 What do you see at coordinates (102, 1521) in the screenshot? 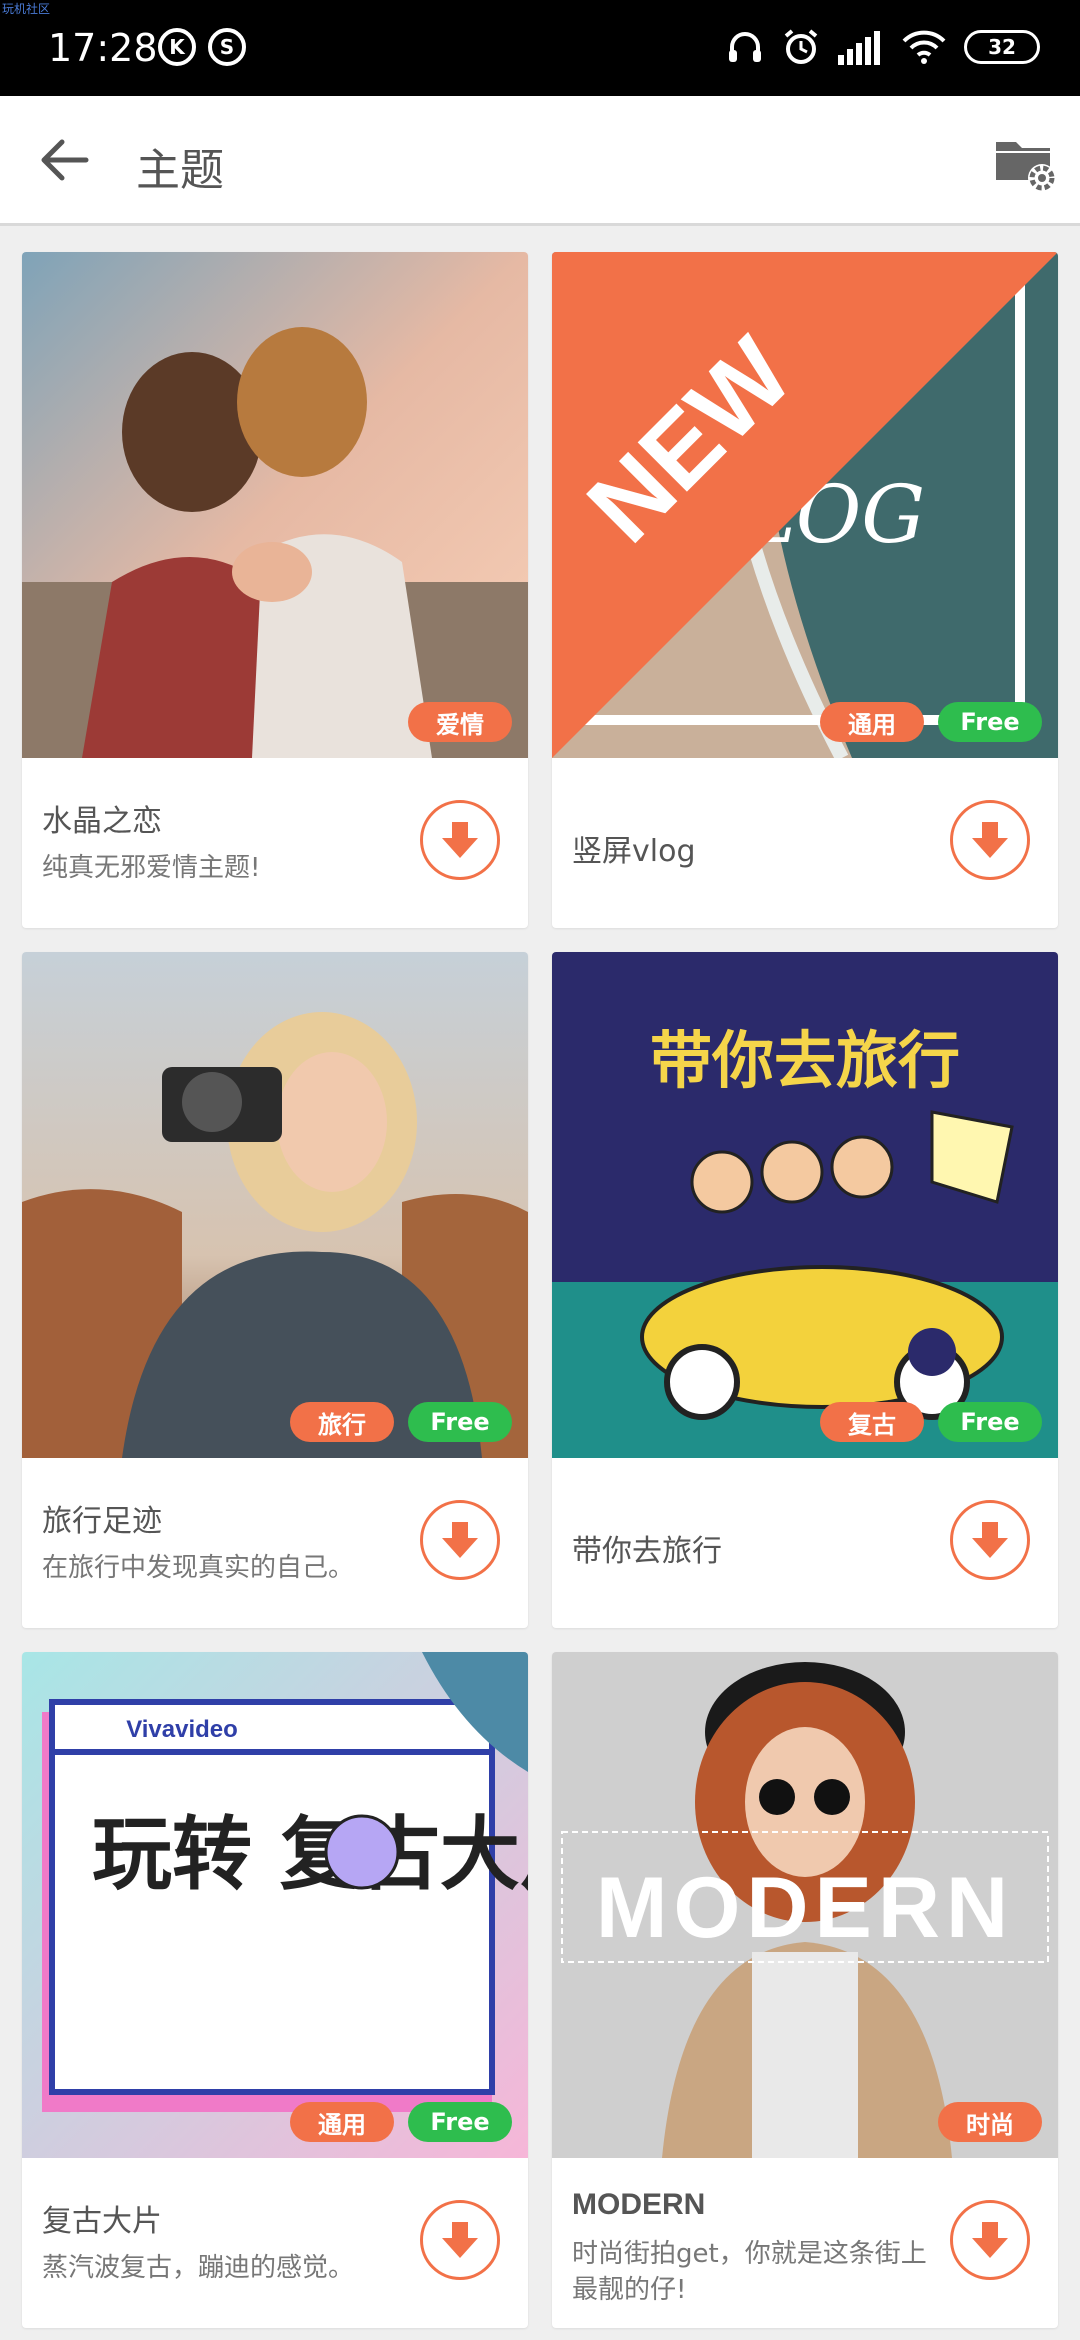
I see `theme-name: 旅行足迹` at bounding box center [102, 1521].